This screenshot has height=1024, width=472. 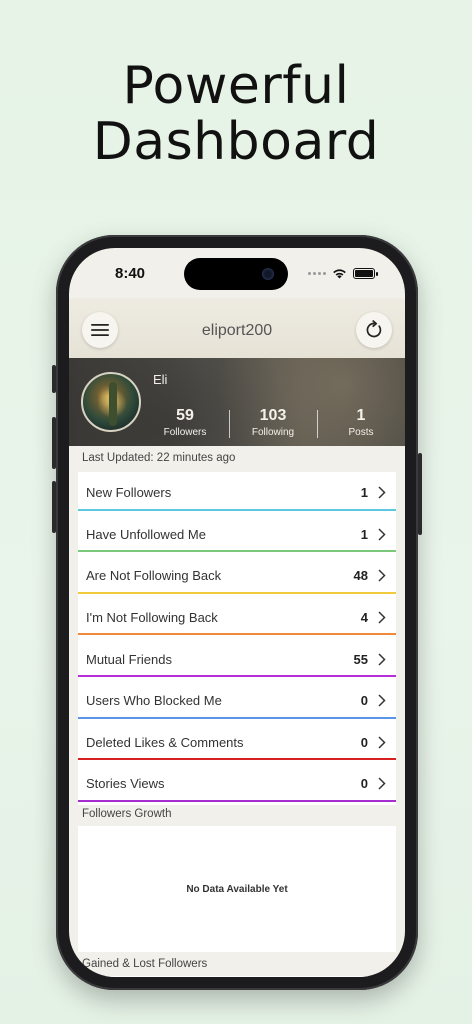 I want to click on phone-action-button, so click(x=54, y=379).